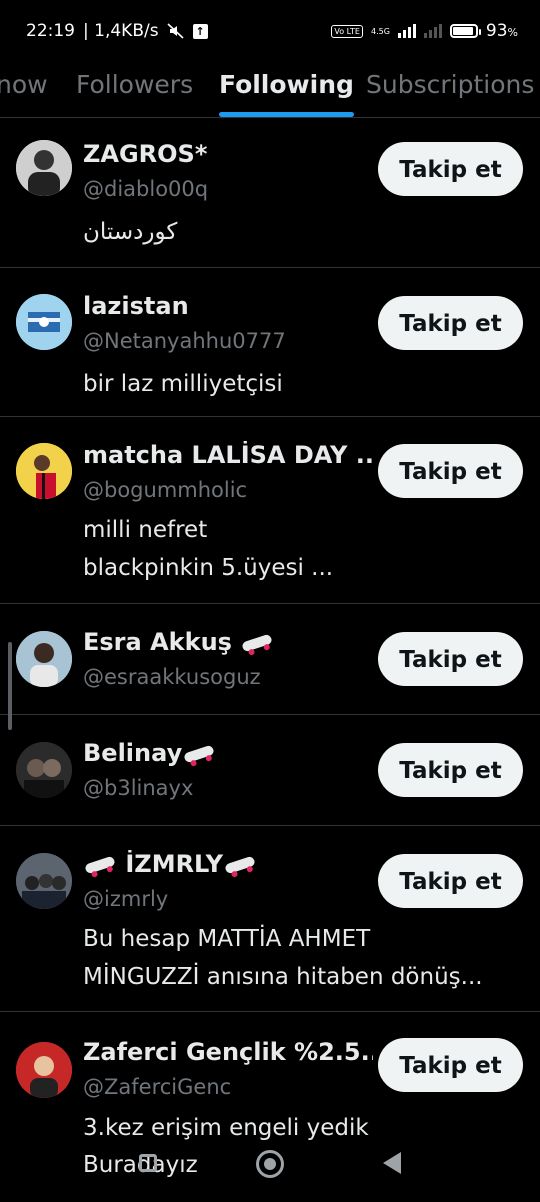 This screenshot has width=540, height=1202. What do you see at coordinates (270, 31) in the screenshot?
I see `status-bar: 22:19 | 1,4KB/s ↑ Vo LTE 4.5G 93%` at bounding box center [270, 31].